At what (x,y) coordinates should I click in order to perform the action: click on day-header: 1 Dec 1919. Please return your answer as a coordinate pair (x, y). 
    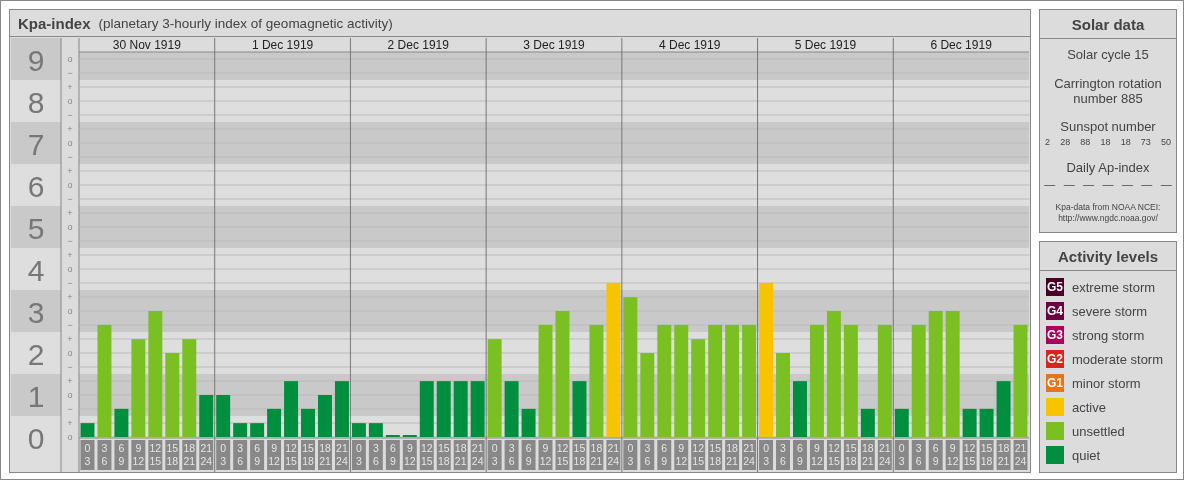
    Looking at the image, I should click on (282, 45).